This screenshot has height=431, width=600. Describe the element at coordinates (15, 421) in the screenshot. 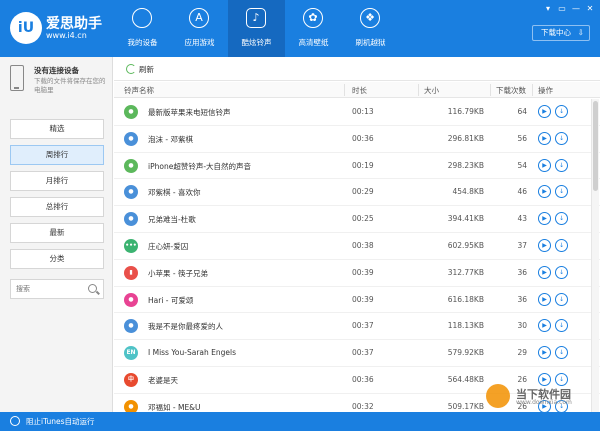

I see `block-itunes-checkbox` at that location.